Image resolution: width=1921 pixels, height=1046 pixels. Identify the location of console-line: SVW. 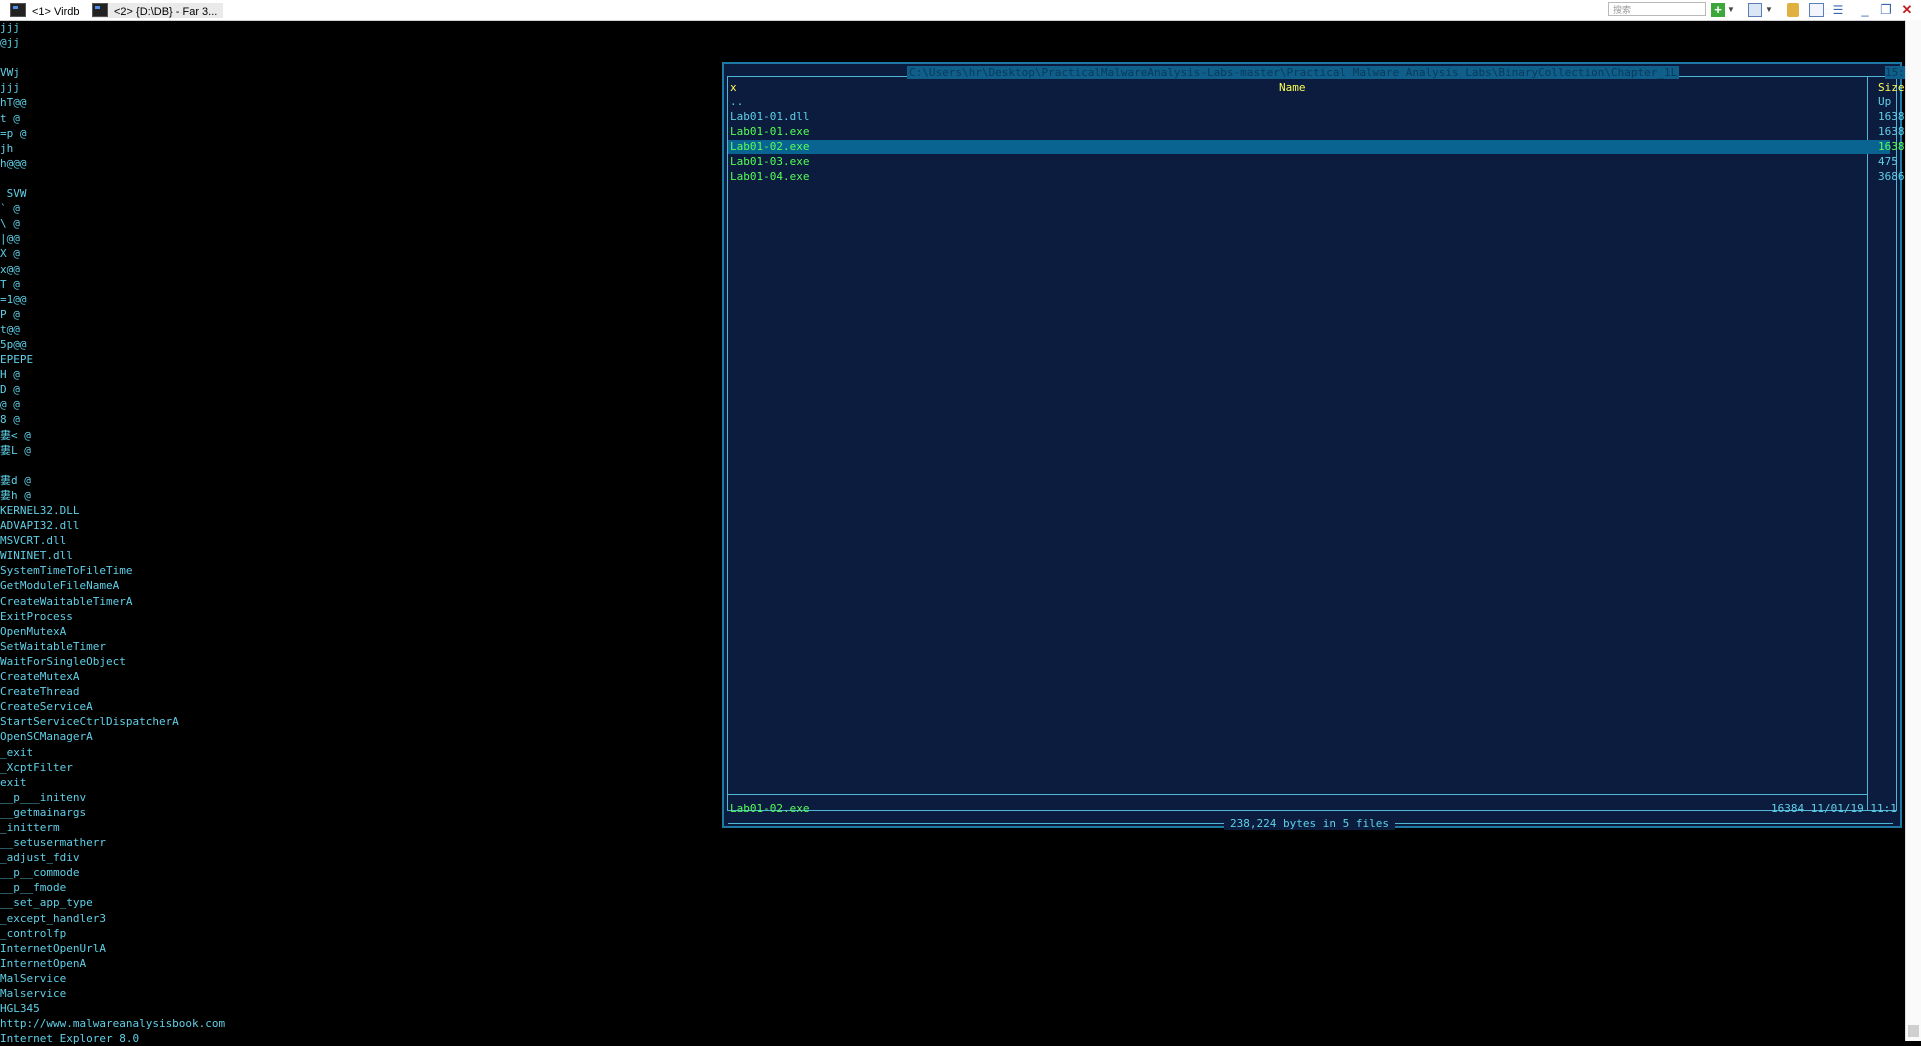
(13, 194).